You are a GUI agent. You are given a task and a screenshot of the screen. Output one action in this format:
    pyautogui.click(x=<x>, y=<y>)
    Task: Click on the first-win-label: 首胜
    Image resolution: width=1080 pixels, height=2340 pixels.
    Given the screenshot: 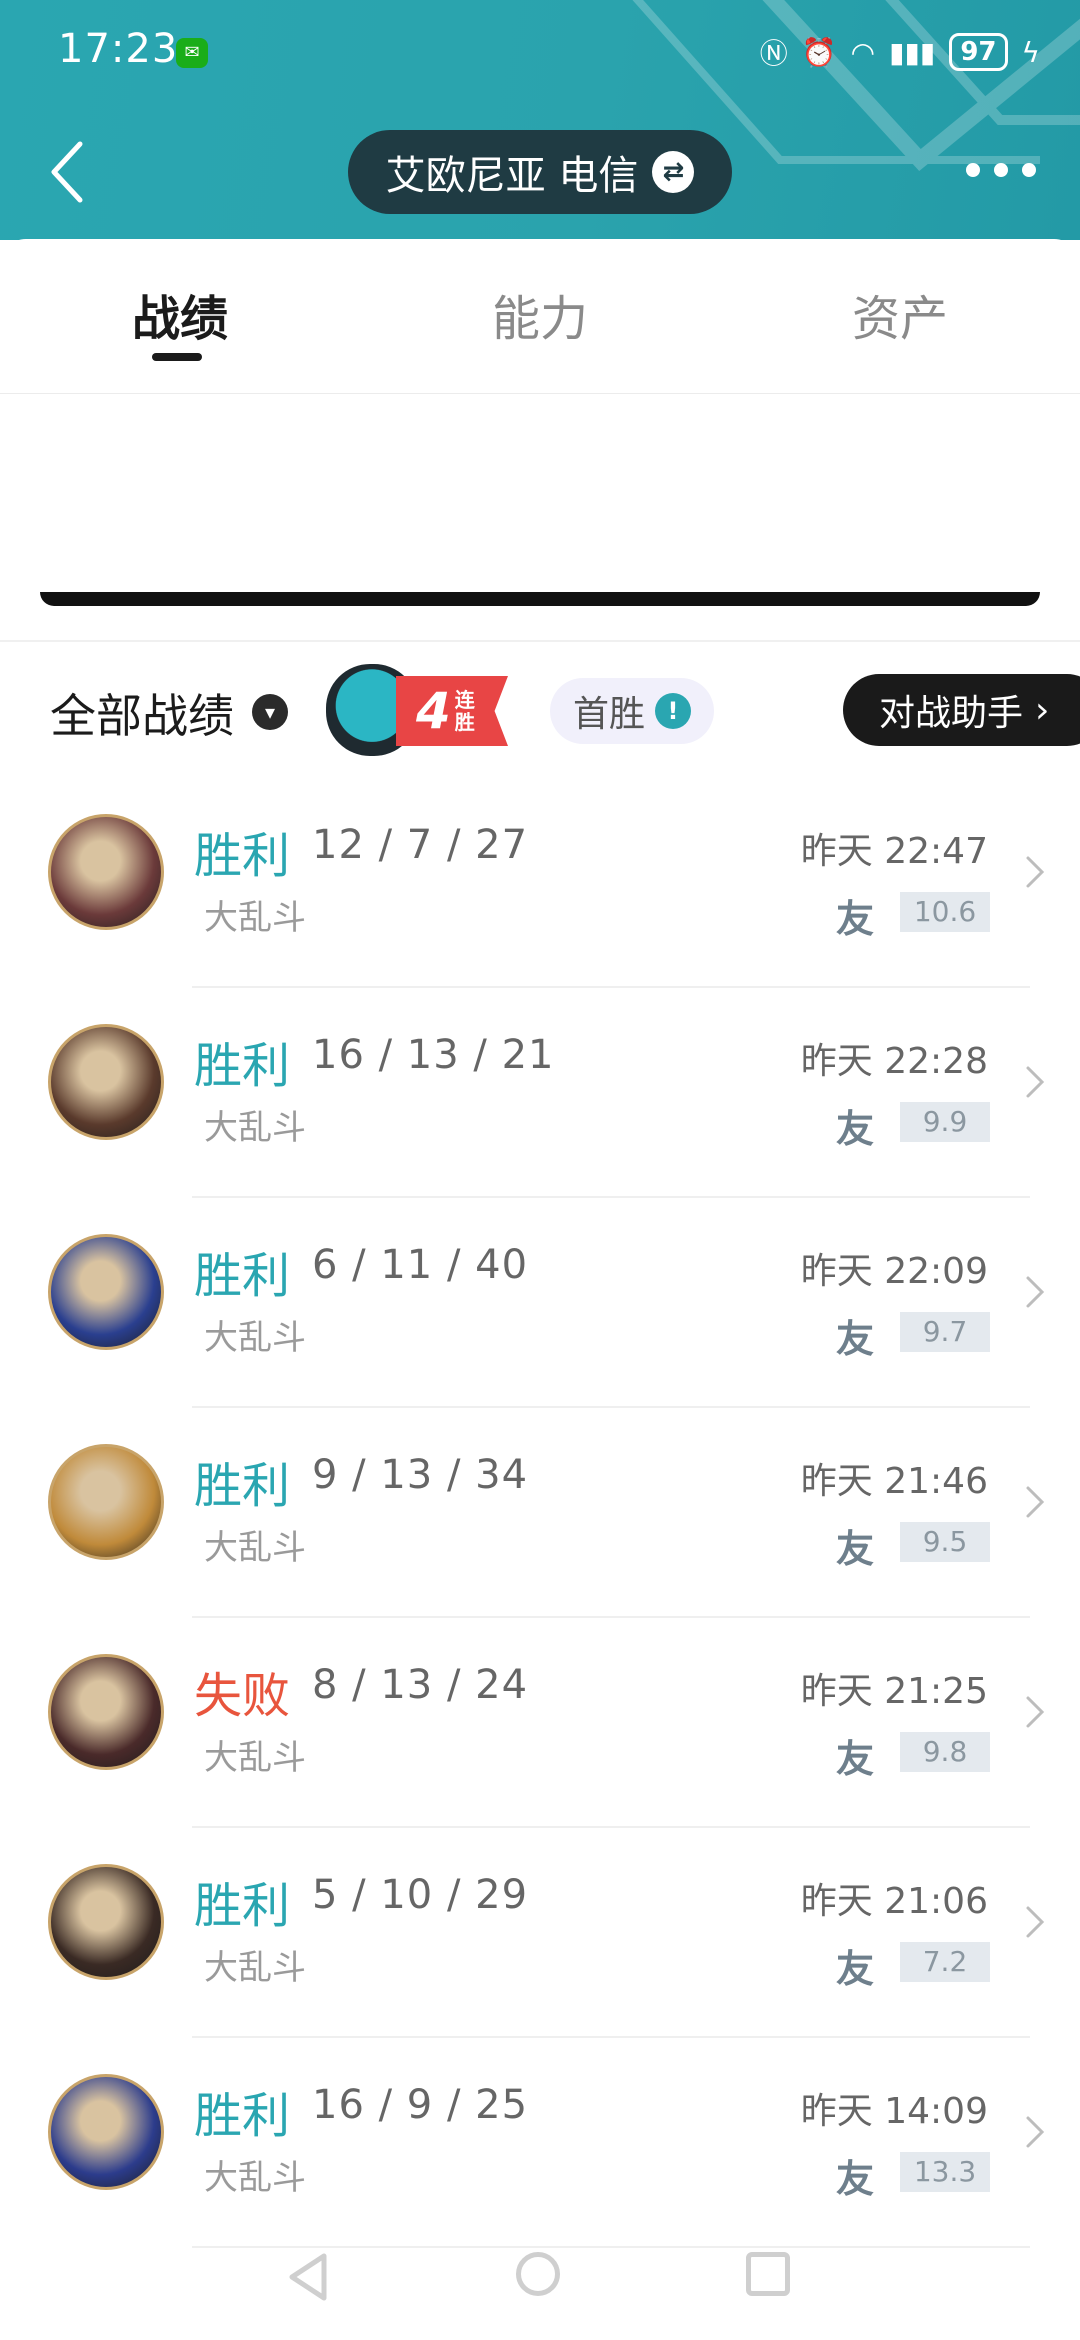 What is the action you would take?
    pyautogui.click(x=608, y=714)
    